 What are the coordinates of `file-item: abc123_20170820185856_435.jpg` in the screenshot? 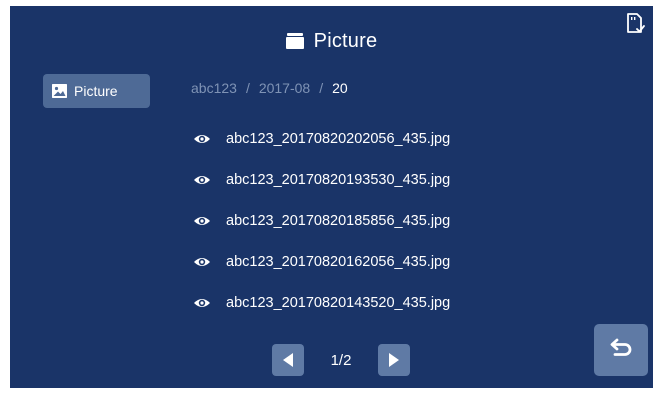 It's located at (321, 220).